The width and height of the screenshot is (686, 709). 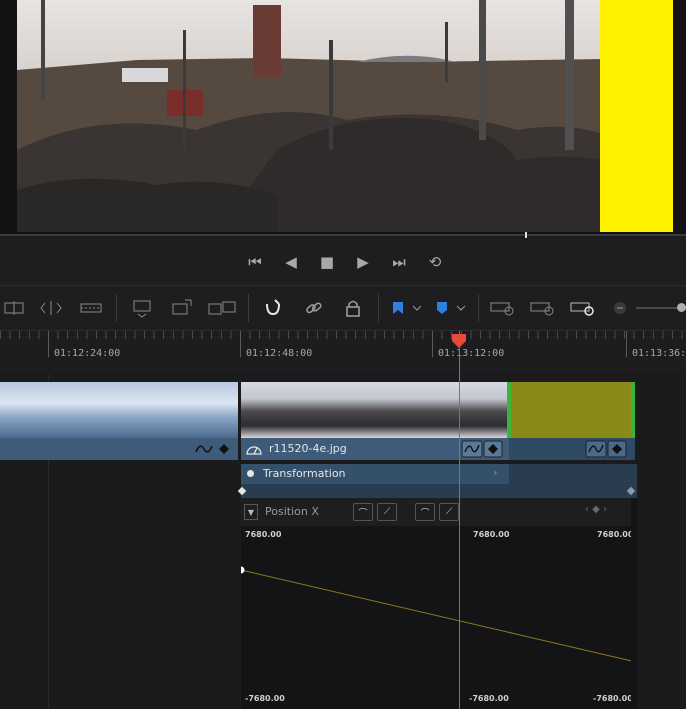 I want to click on go-to-last-frame-button: ⏭, so click(x=399, y=262).